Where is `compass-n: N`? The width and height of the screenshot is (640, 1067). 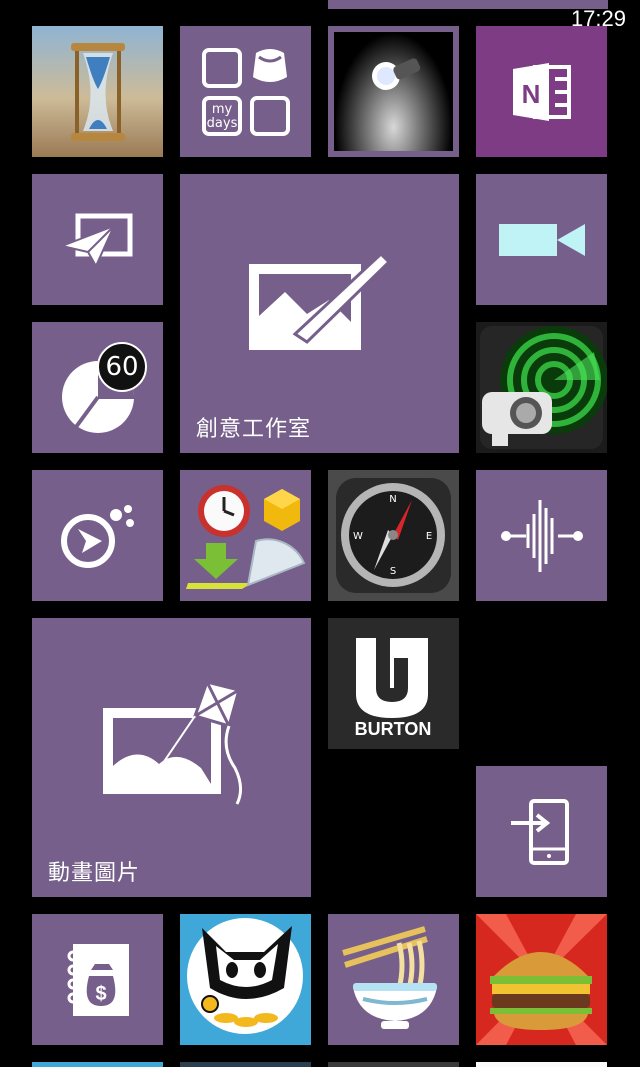 compass-n: N is located at coordinates (392, 499).